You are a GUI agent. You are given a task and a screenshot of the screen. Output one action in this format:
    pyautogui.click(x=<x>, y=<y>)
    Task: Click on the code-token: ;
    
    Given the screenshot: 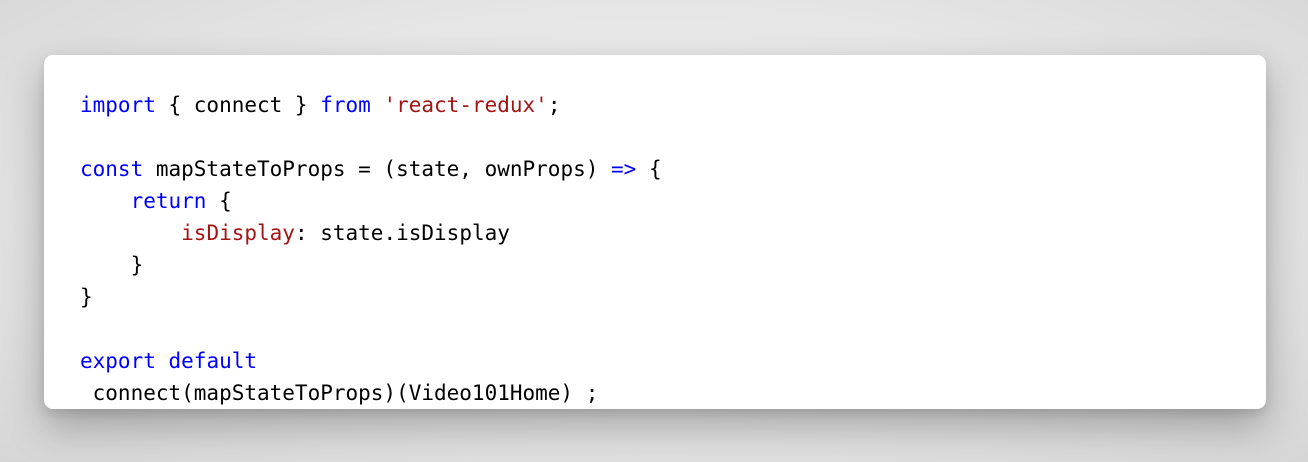 What is the action you would take?
    pyautogui.click(x=554, y=105)
    